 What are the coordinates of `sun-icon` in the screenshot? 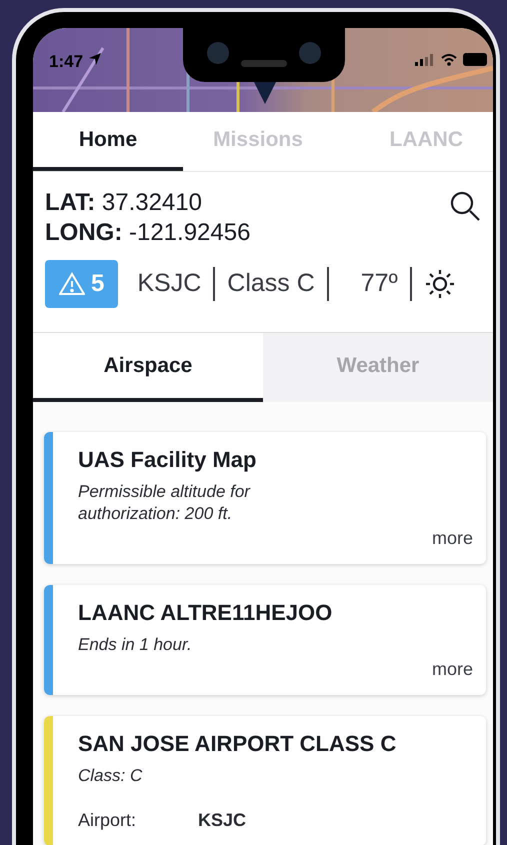 It's located at (440, 284).